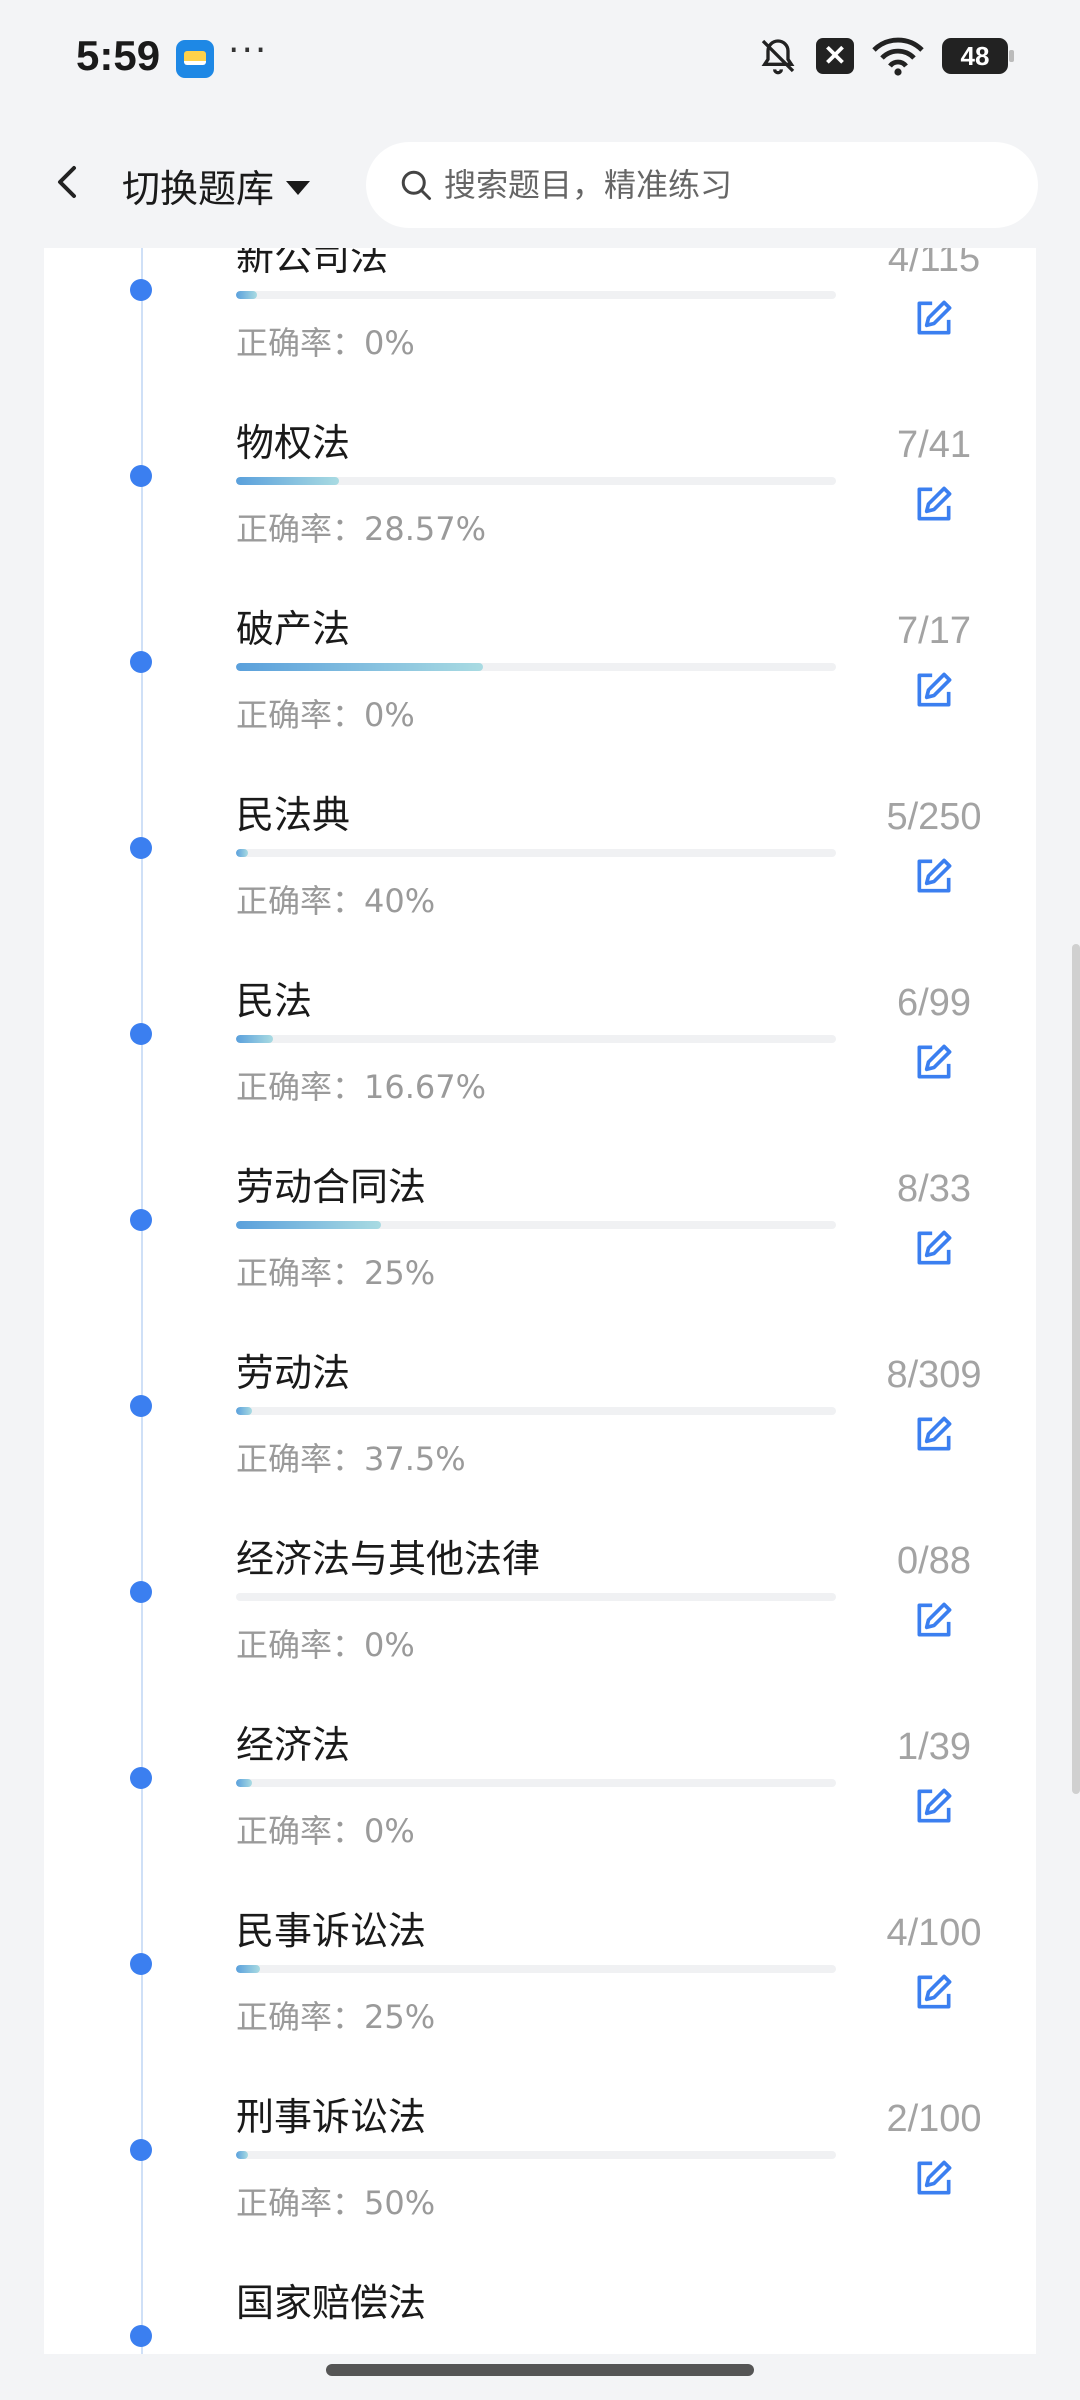 Image resolution: width=1080 pixels, height=2400 pixels. I want to click on back-button, so click(68, 182).